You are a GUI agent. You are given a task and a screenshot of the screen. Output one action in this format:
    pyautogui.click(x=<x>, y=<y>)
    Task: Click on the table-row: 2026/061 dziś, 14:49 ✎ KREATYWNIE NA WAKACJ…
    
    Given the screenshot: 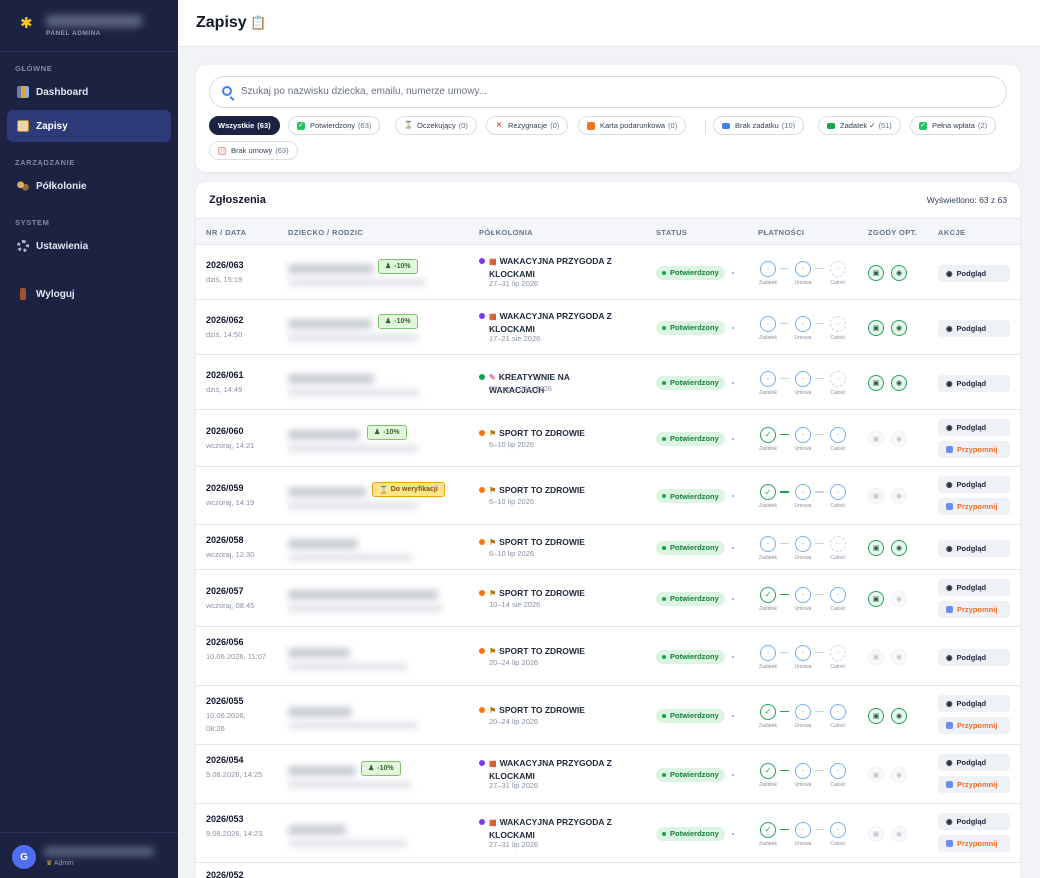 What is the action you would take?
    pyautogui.click(x=608, y=382)
    